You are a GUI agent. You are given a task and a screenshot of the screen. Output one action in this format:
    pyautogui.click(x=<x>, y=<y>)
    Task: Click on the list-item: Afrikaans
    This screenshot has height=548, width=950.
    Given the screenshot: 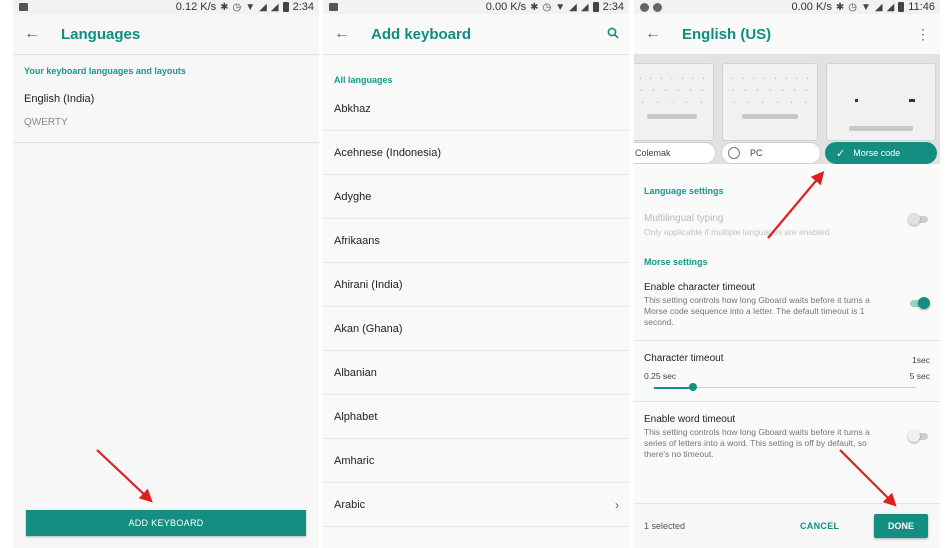 What is the action you would take?
    pyautogui.click(x=476, y=241)
    